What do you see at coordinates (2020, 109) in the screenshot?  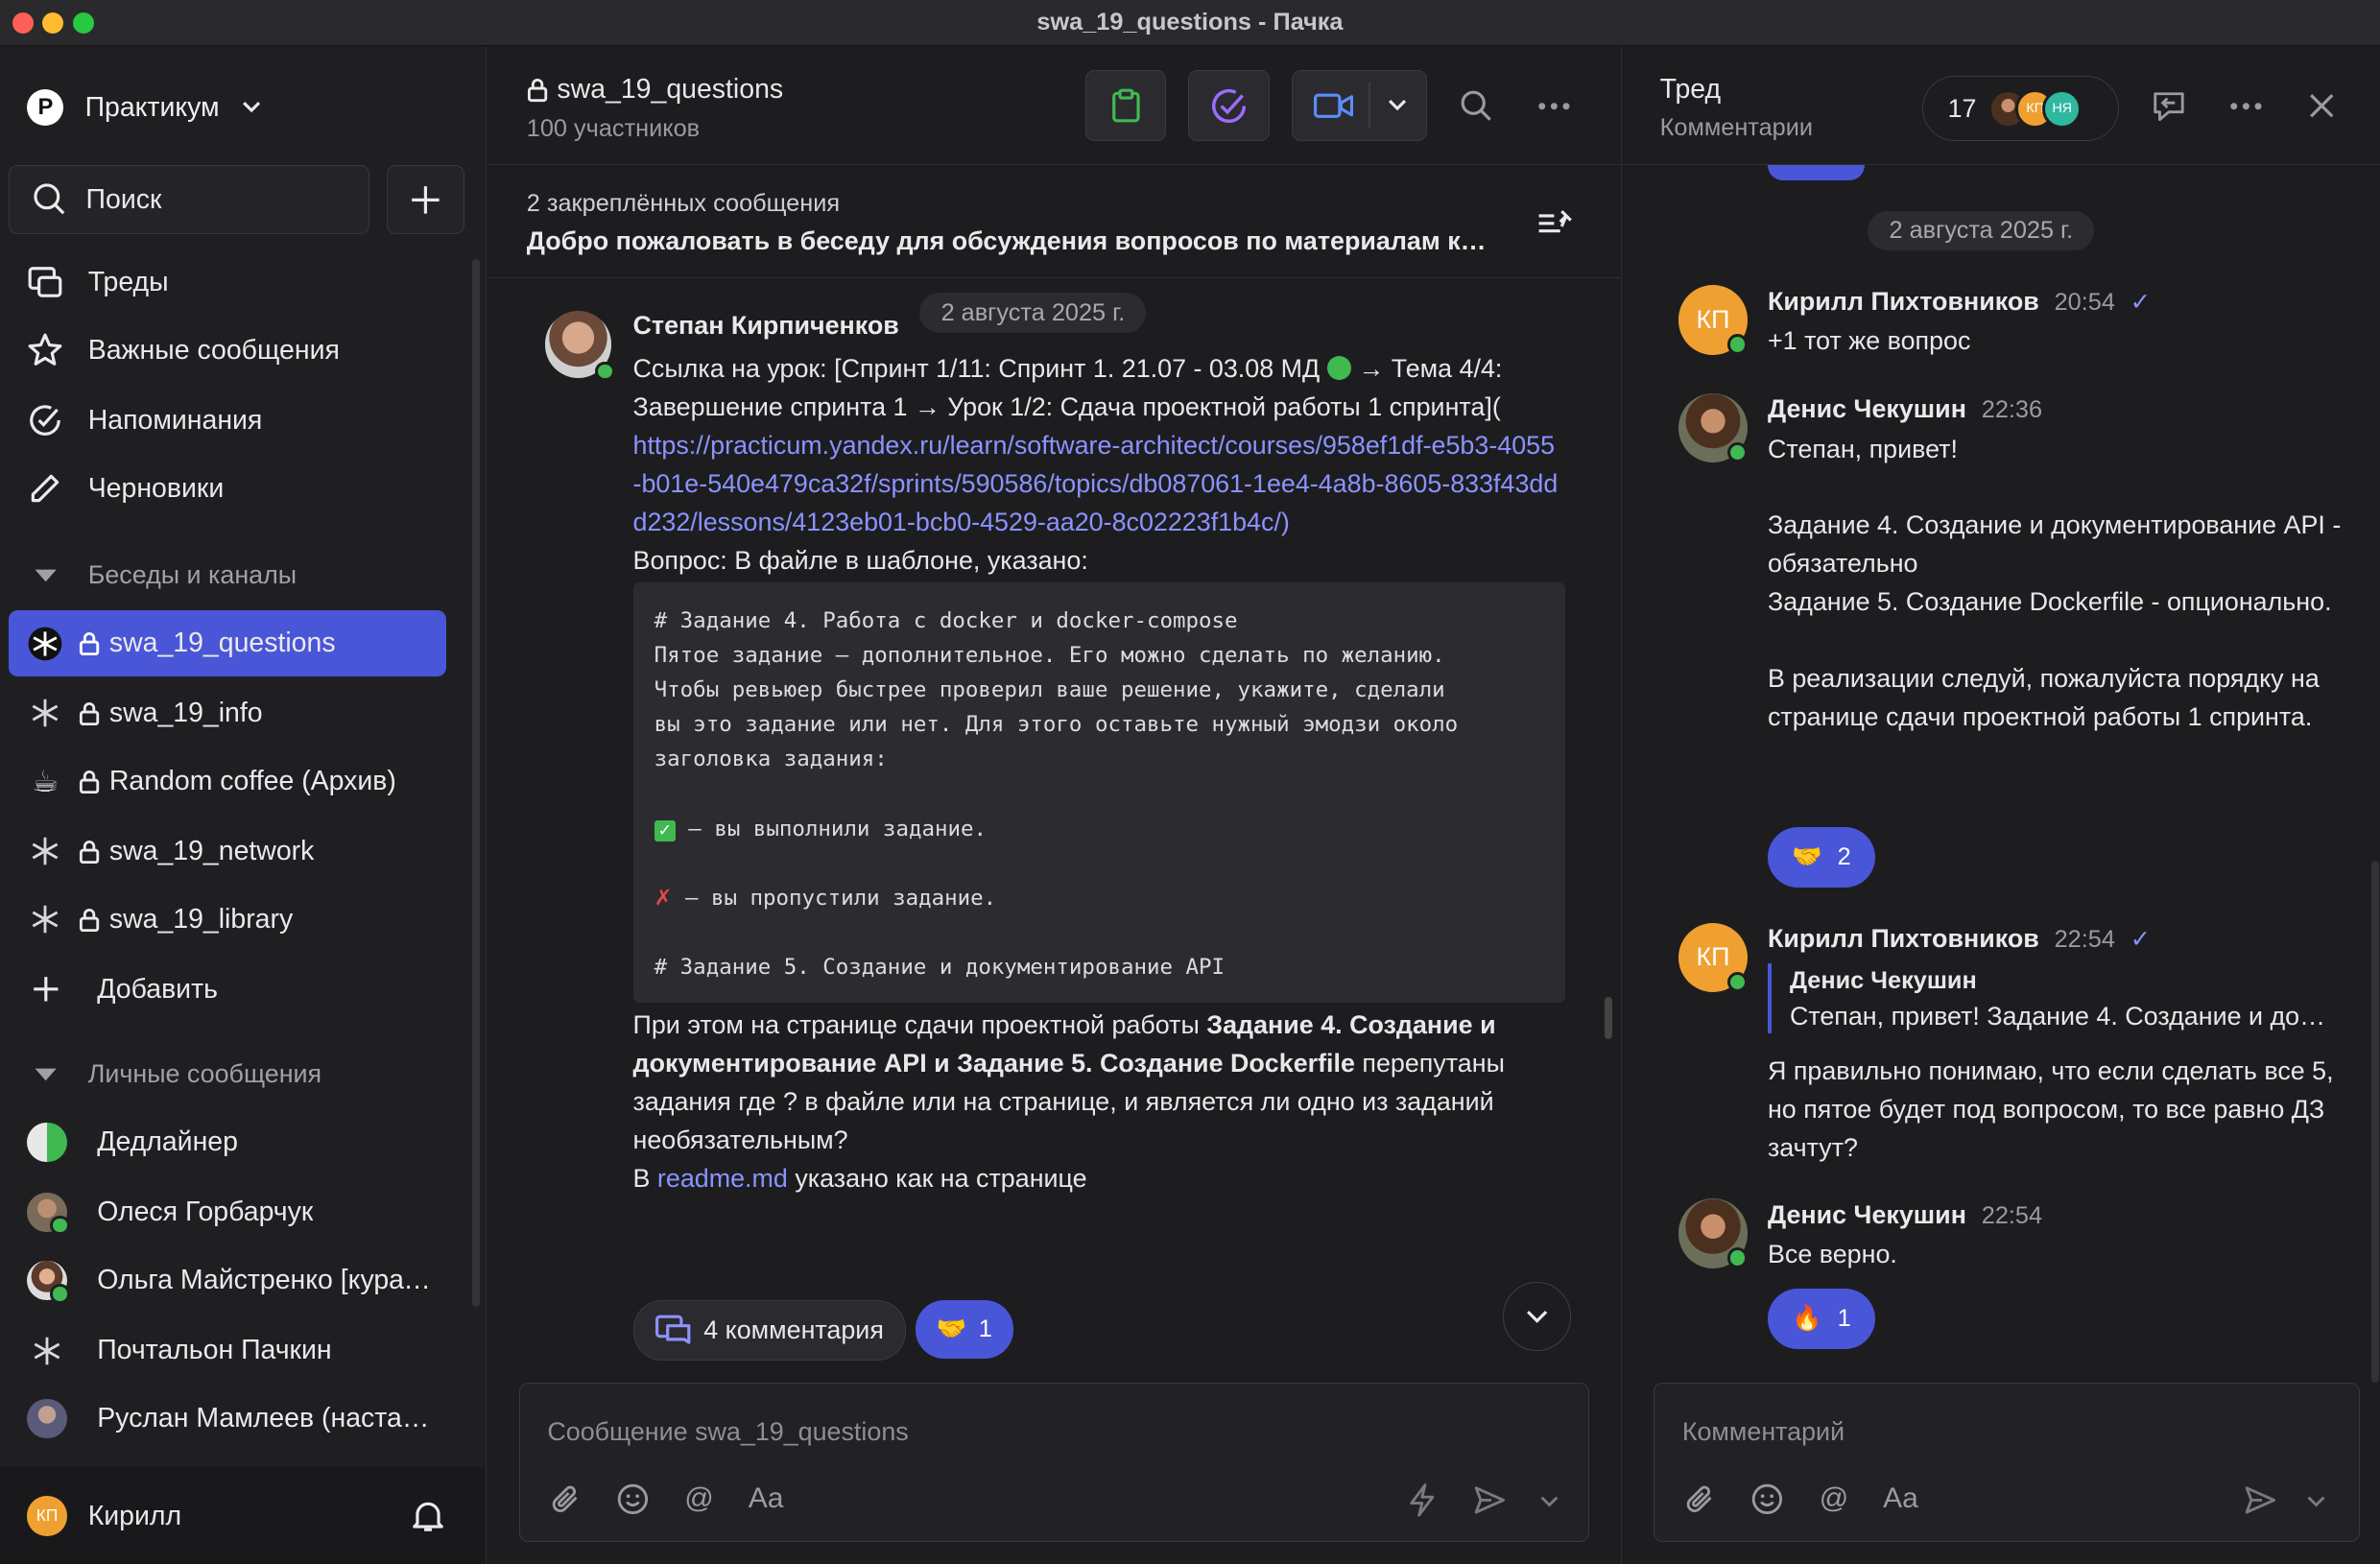 I see `thread-members-button: 17 КП НЯ` at bounding box center [2020, 109].